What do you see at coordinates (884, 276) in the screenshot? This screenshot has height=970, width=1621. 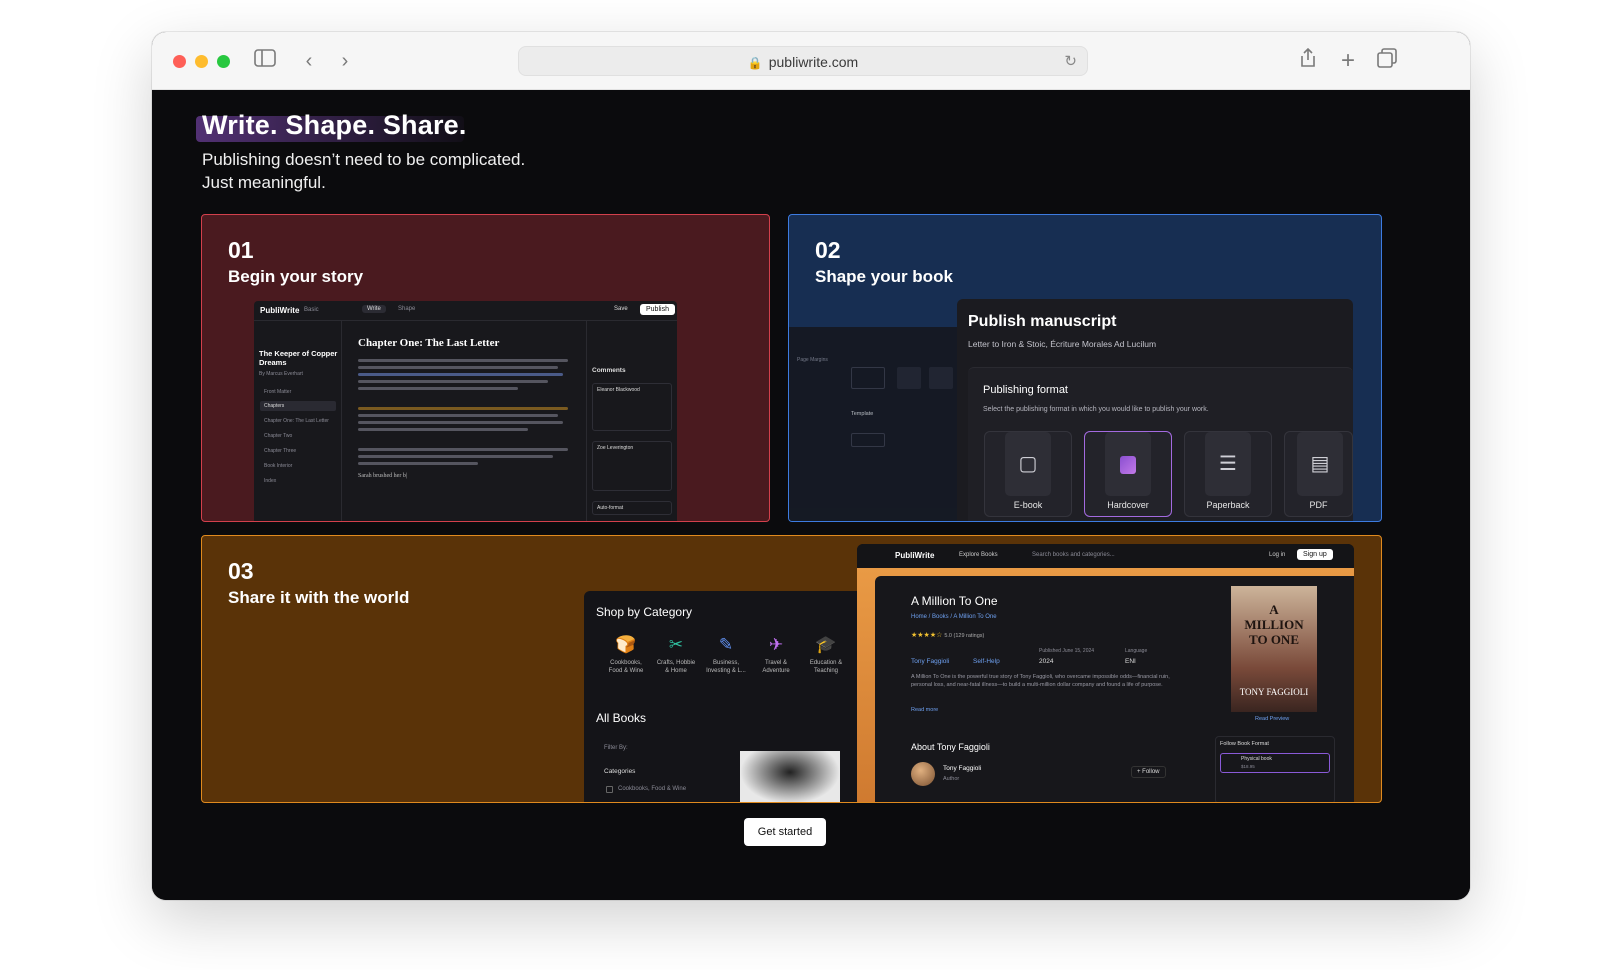 I see `card-title: Shape your book` at bounding box center [884, 276].